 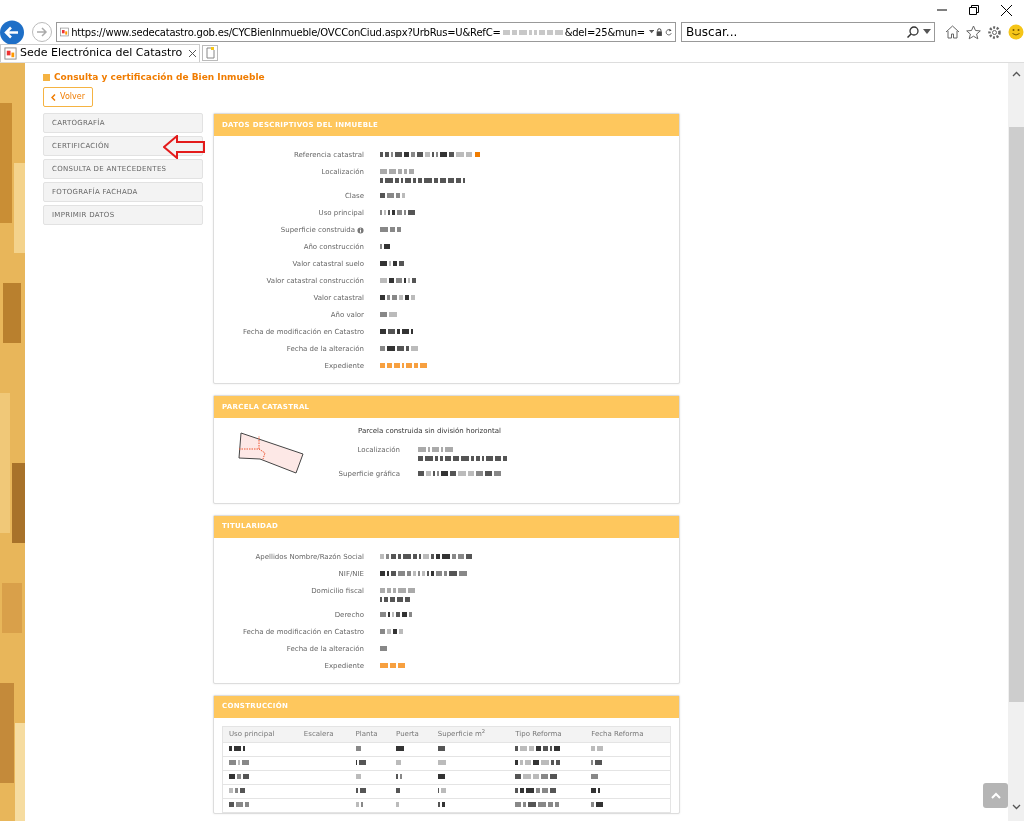 What do you see at coordinates (272, 453) in the screenshot?
I see `parcel-drawing` at bounding box center [272, 453].